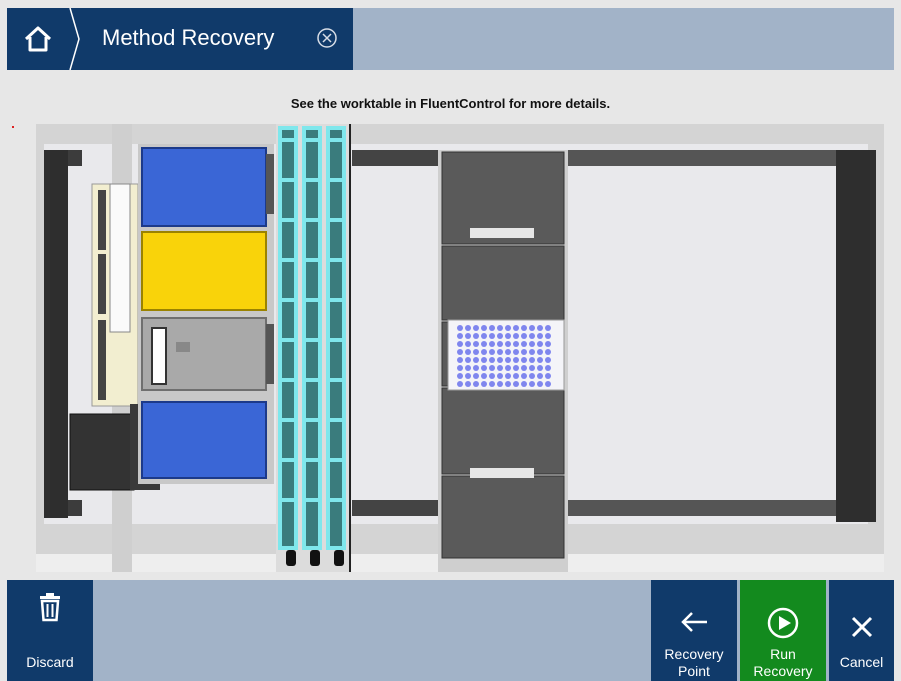 The height and width of the screenshot is (681, 901). I want to click on trash-icon, so click(50, 607).